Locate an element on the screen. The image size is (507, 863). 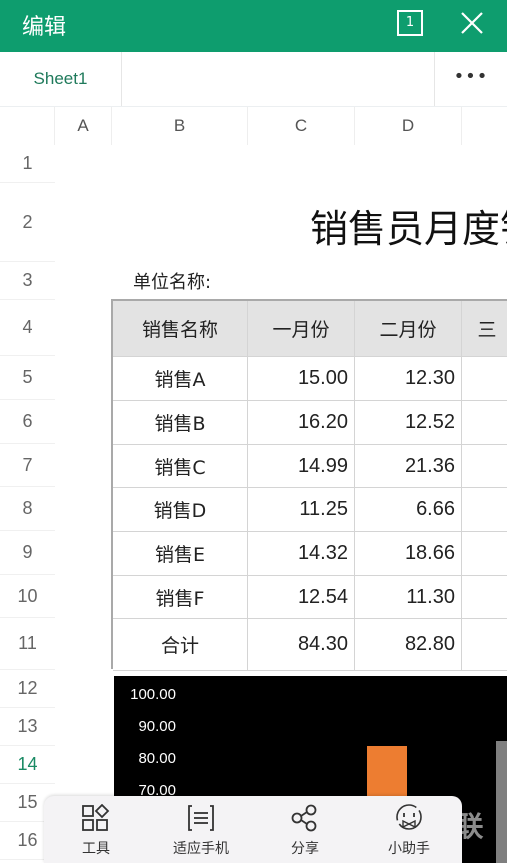
fit-phone-button: 适应手机 is located at coordinates (201, 831).